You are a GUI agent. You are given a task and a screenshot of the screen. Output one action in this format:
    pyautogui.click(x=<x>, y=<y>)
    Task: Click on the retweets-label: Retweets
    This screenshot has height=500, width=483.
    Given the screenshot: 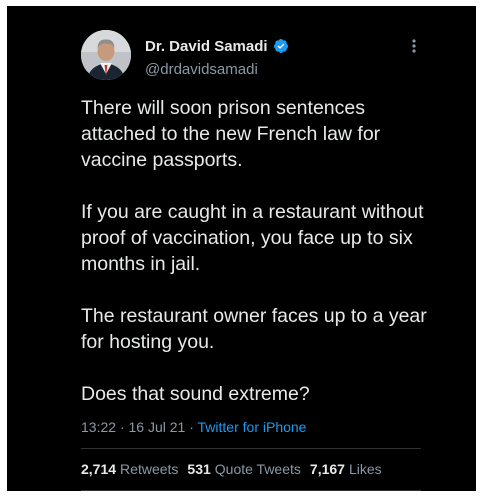 What is the action you would take?
    pyautogui.click(x=149, y=469)
    